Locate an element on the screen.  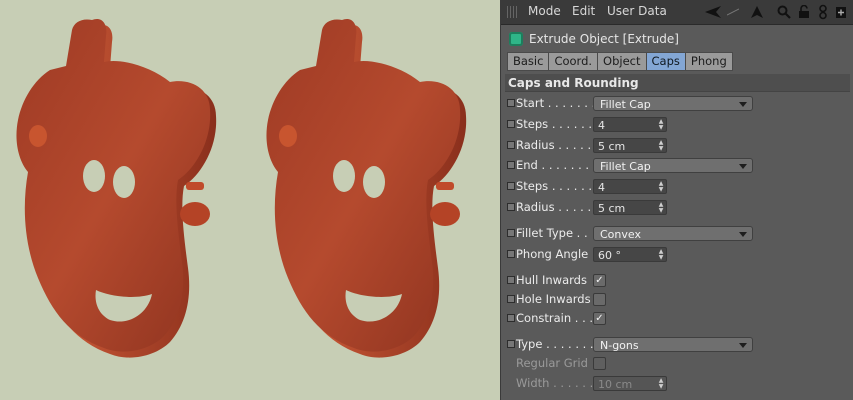
hull-inwards-label: Hull Inwards is located at coordinates (551, 280).